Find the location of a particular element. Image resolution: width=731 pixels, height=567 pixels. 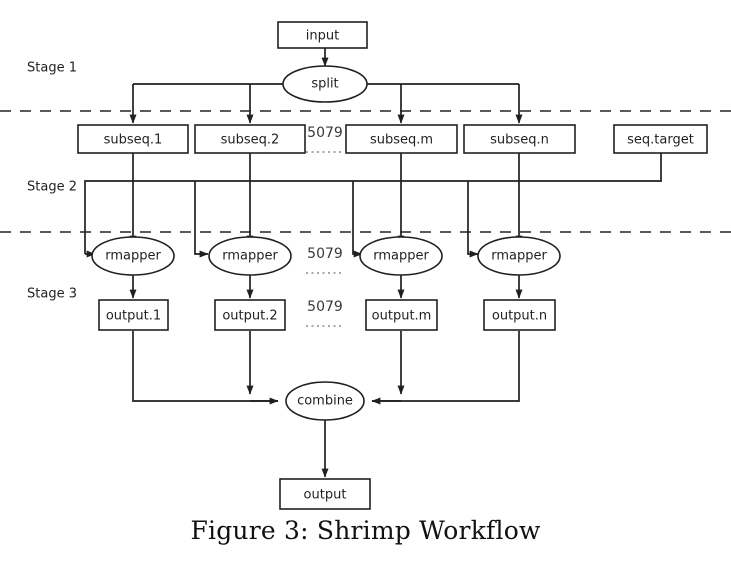

node-output-n: output.n is located at coordinates (519, 315).